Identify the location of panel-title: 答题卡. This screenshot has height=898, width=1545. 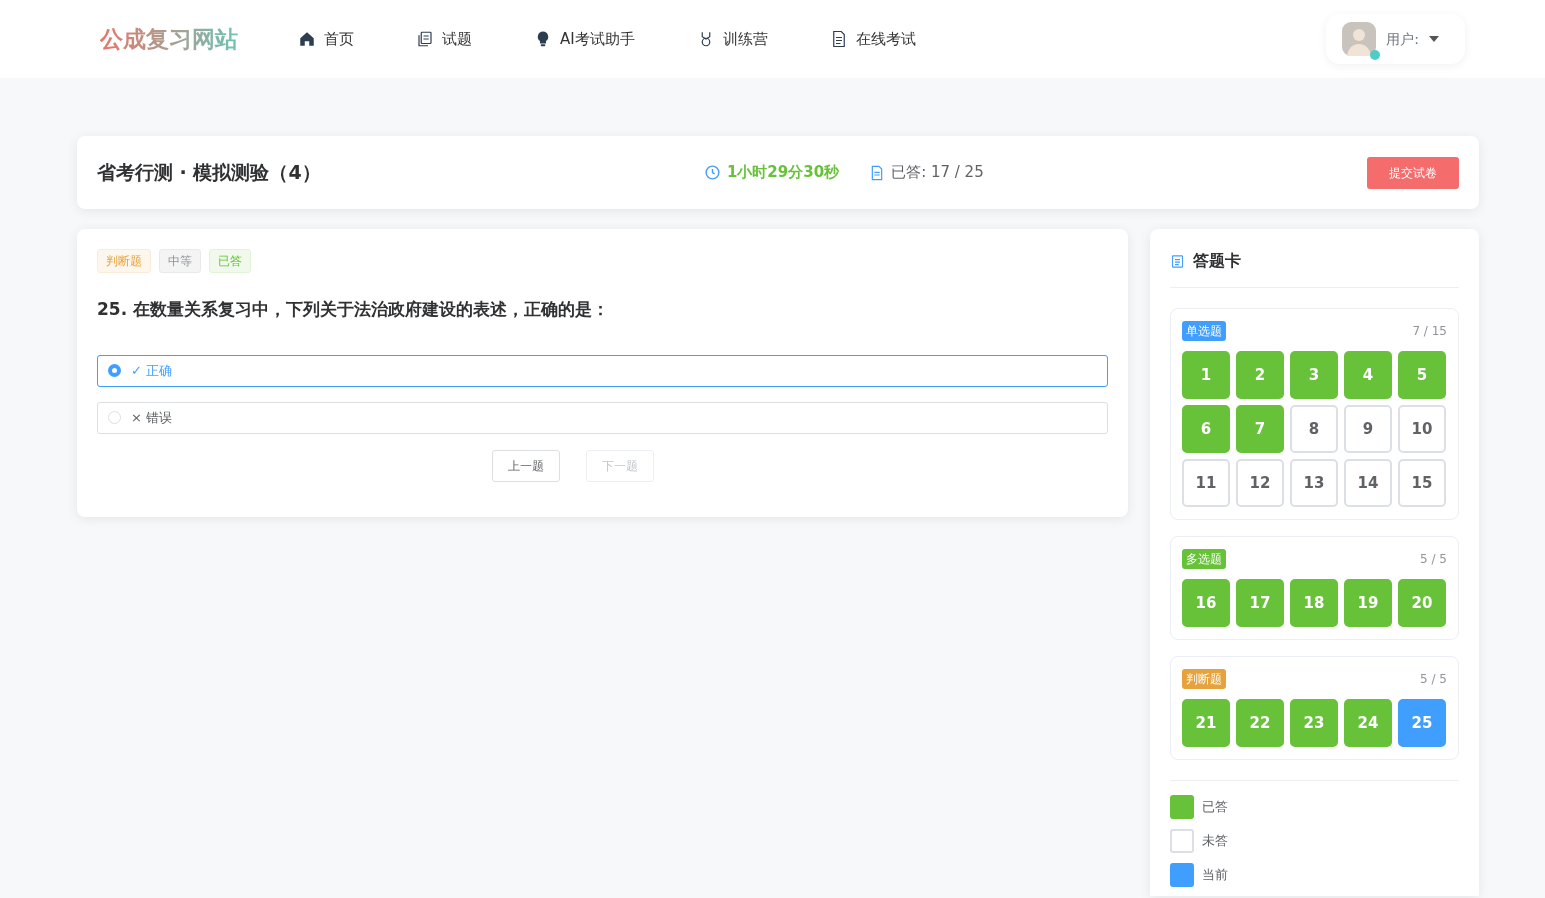
(1217, 261).